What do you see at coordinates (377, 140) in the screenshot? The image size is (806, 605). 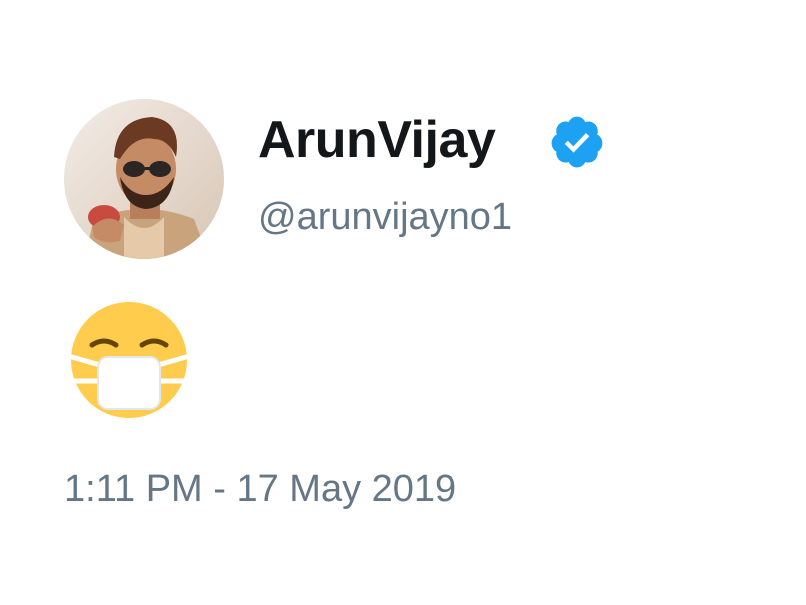 I see `display-name: ArunVijay` at bounding box center [377, 140].